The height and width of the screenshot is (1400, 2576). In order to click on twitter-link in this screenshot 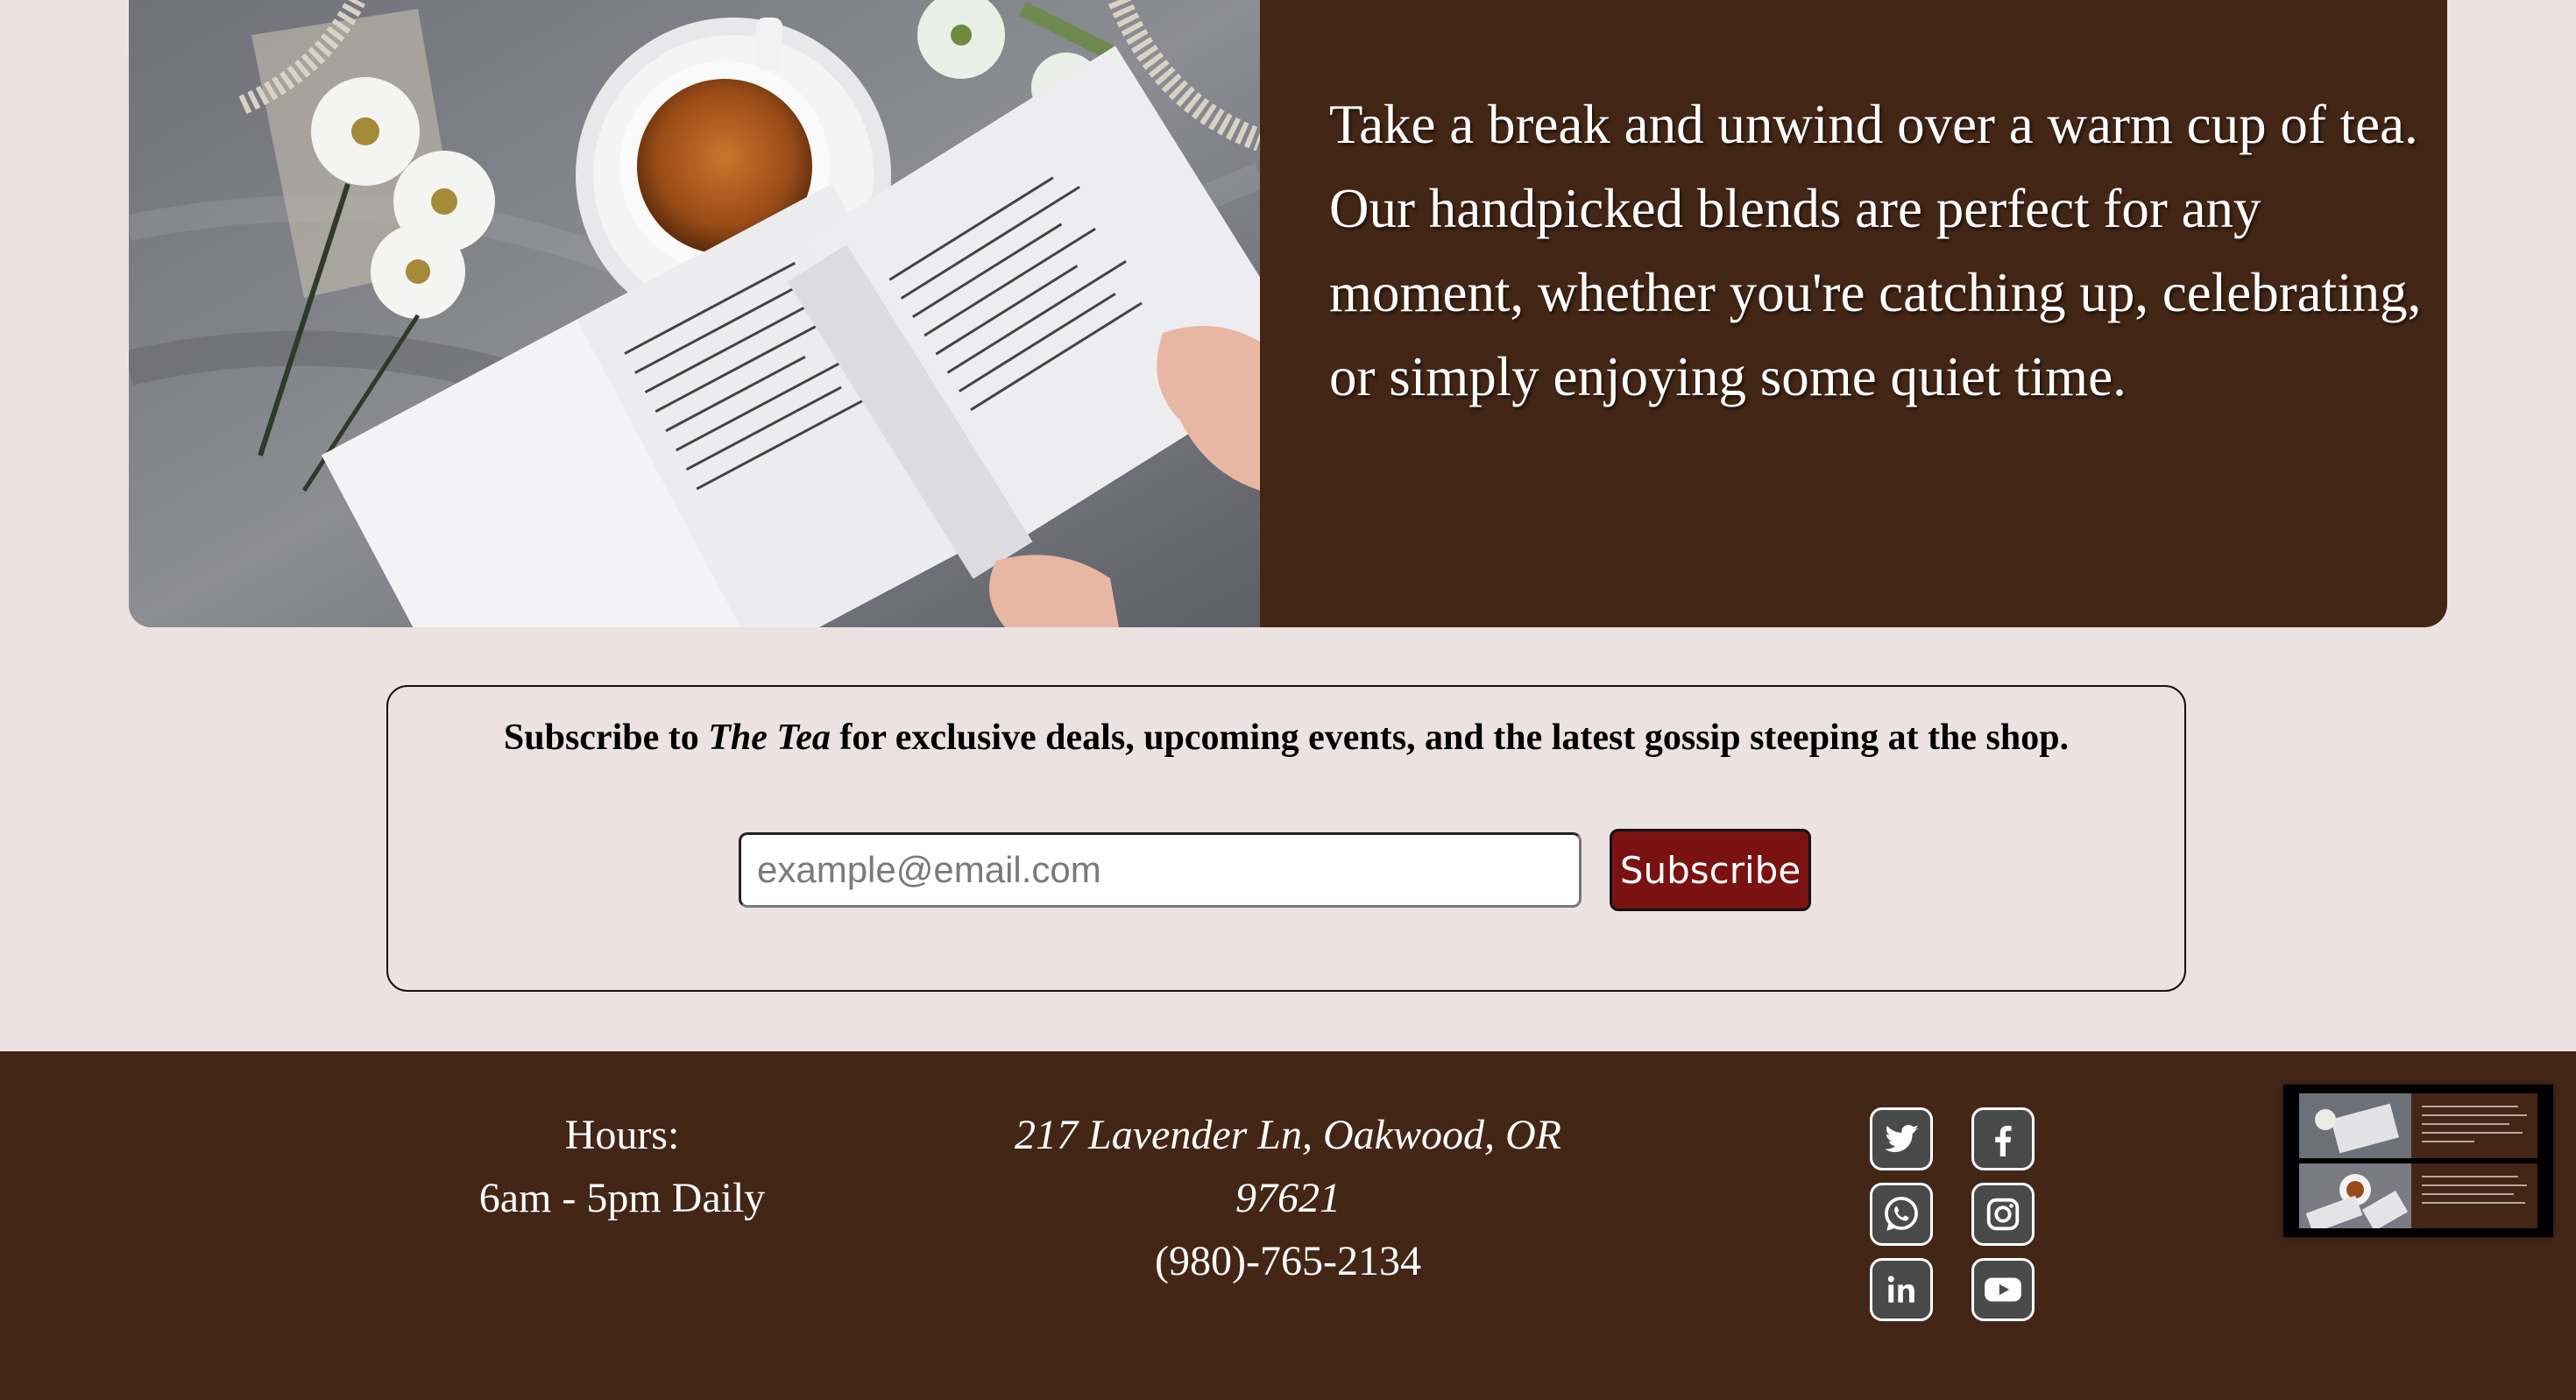, I will do `click(1901, 1138)`.